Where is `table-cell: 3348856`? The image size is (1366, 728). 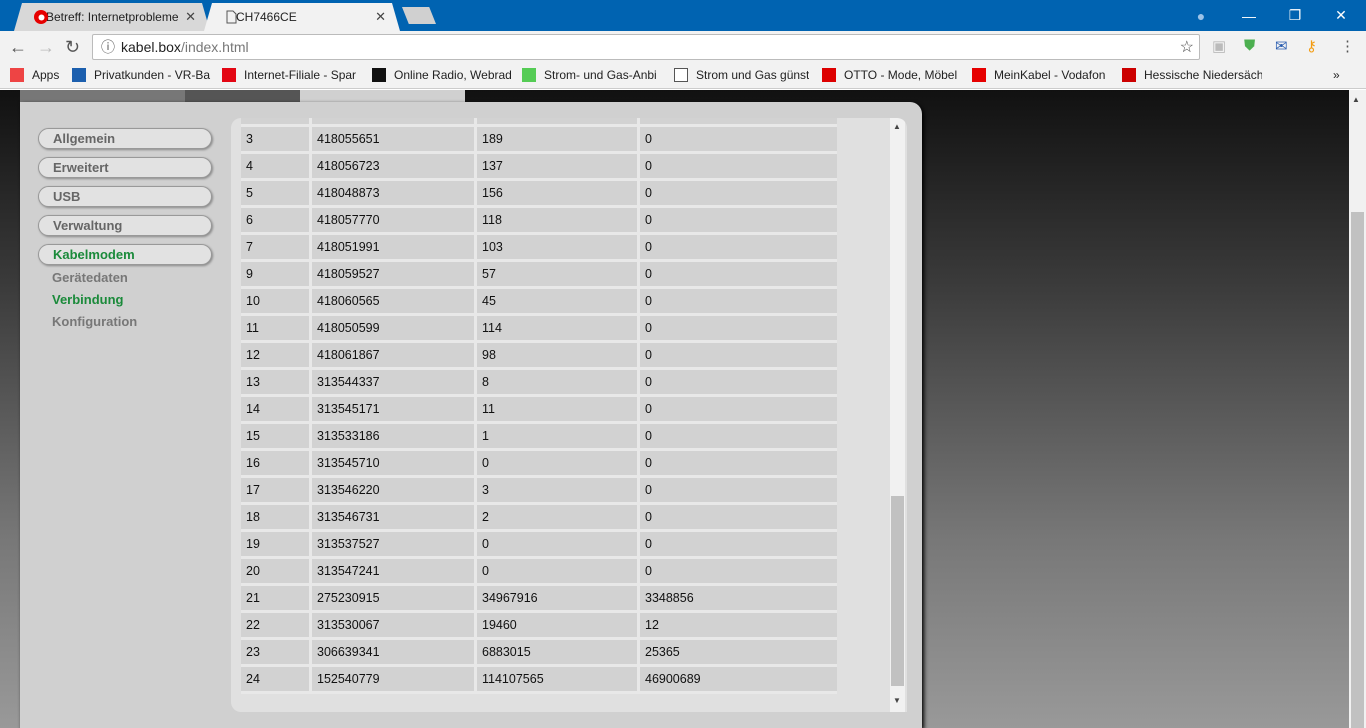
table-cell: 3348856 is located at coordinates (738, 599).